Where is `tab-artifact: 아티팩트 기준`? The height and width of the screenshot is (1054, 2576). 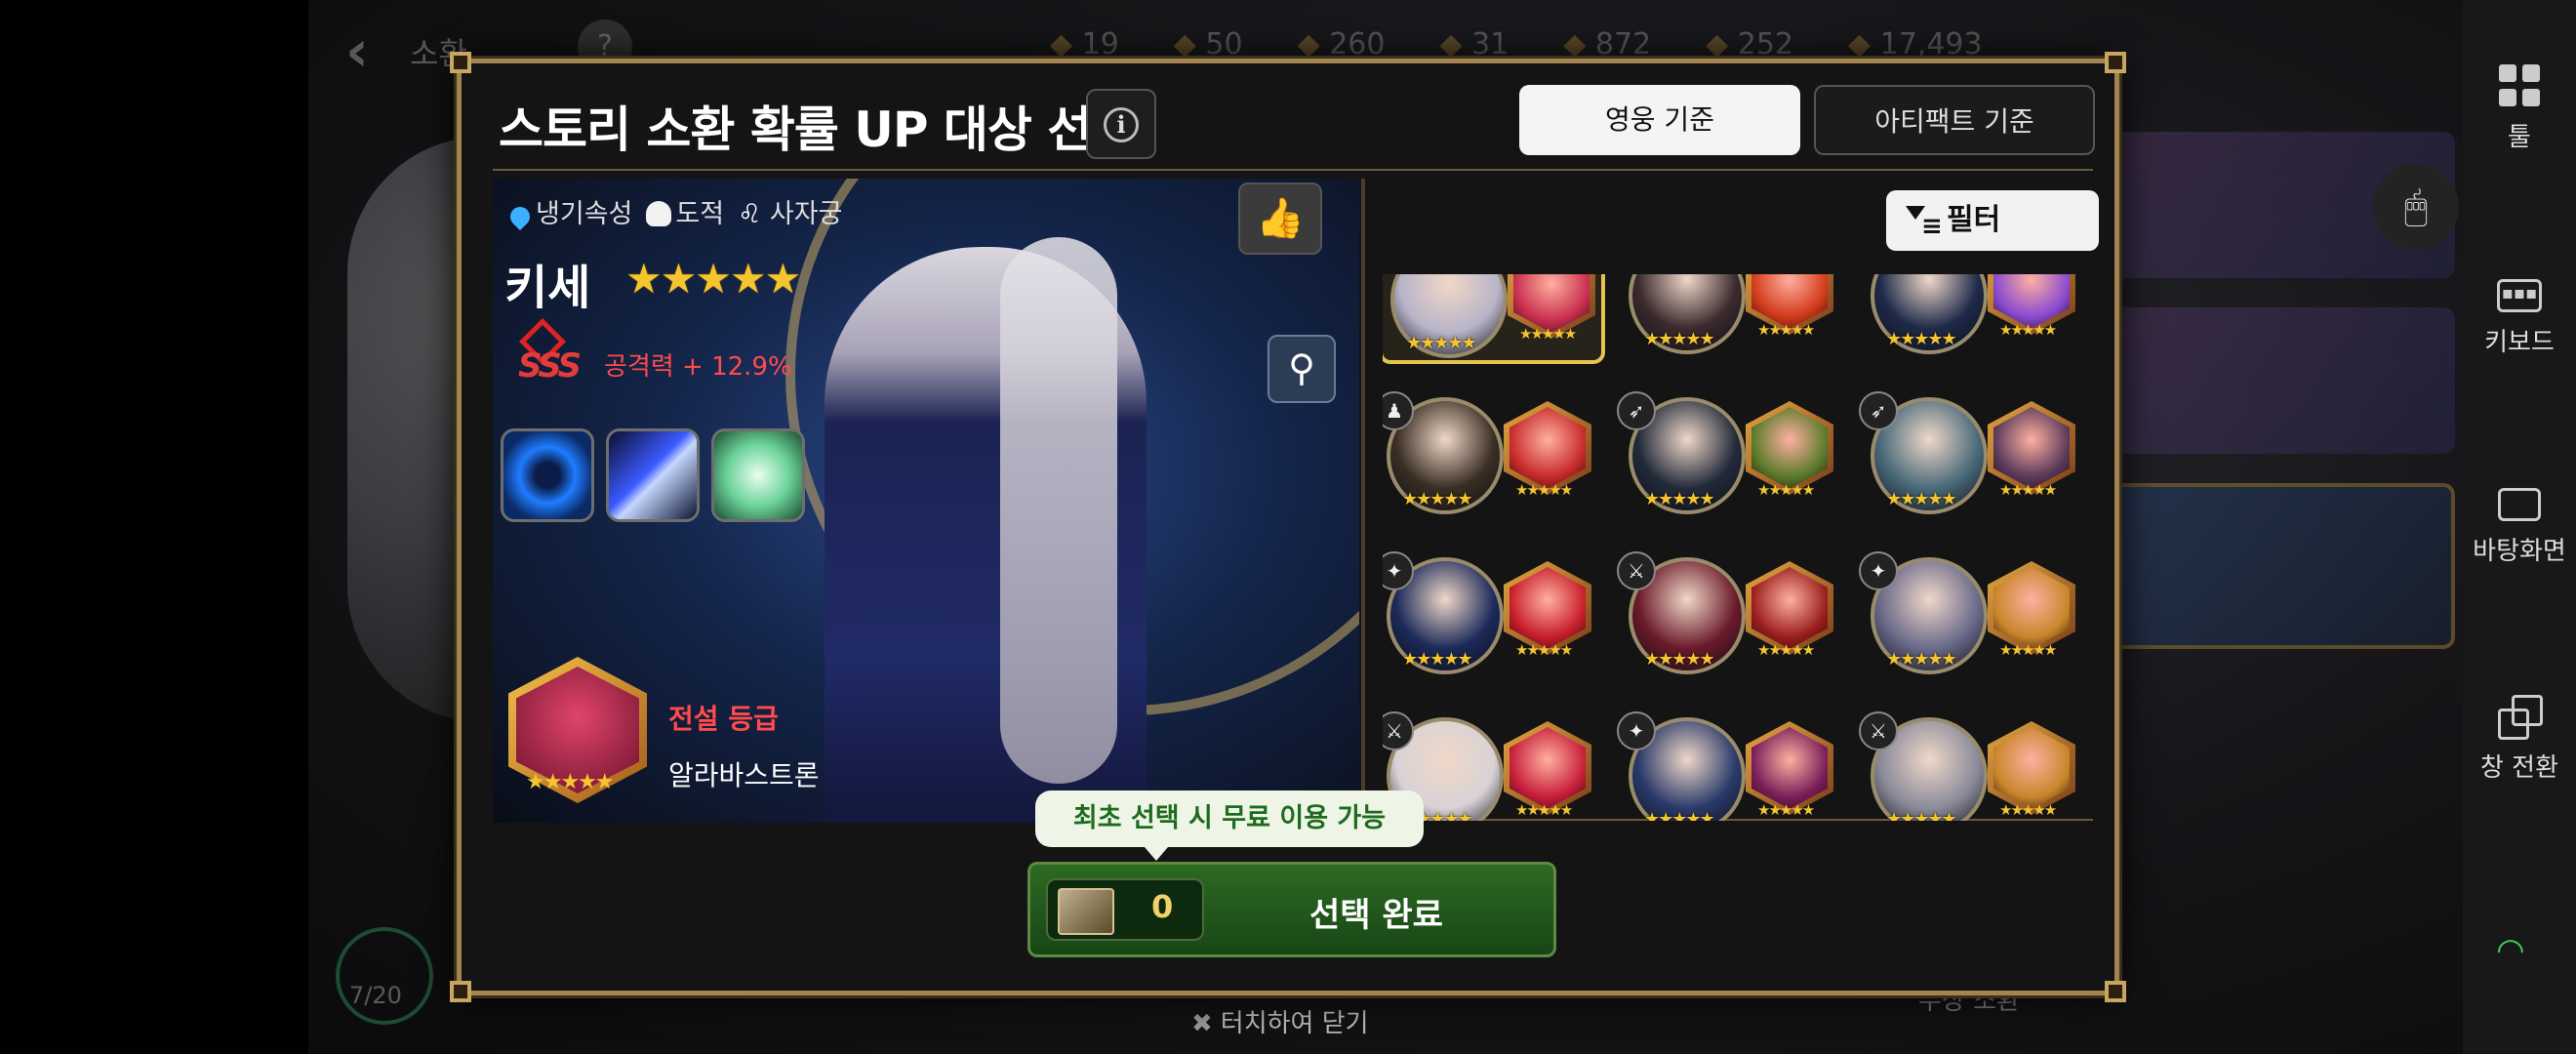 tab-artifact: 아티팩트 기준 is located at coordinates (1954, 120).